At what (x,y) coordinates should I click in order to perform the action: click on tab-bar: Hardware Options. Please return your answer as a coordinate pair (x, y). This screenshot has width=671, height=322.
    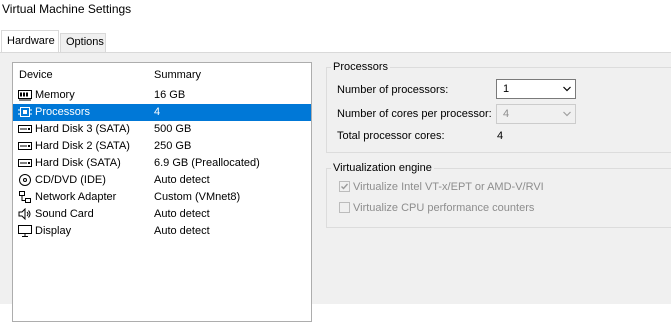
    Looking at the image, I should click on (335, 41).